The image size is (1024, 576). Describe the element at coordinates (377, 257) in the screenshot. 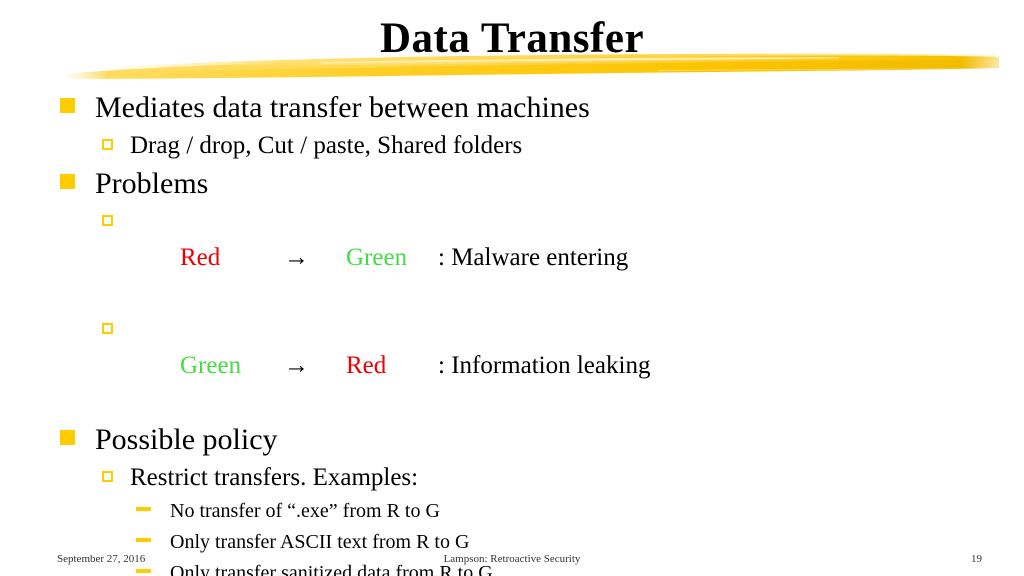

I see `flow-target-label: Green` at that location.